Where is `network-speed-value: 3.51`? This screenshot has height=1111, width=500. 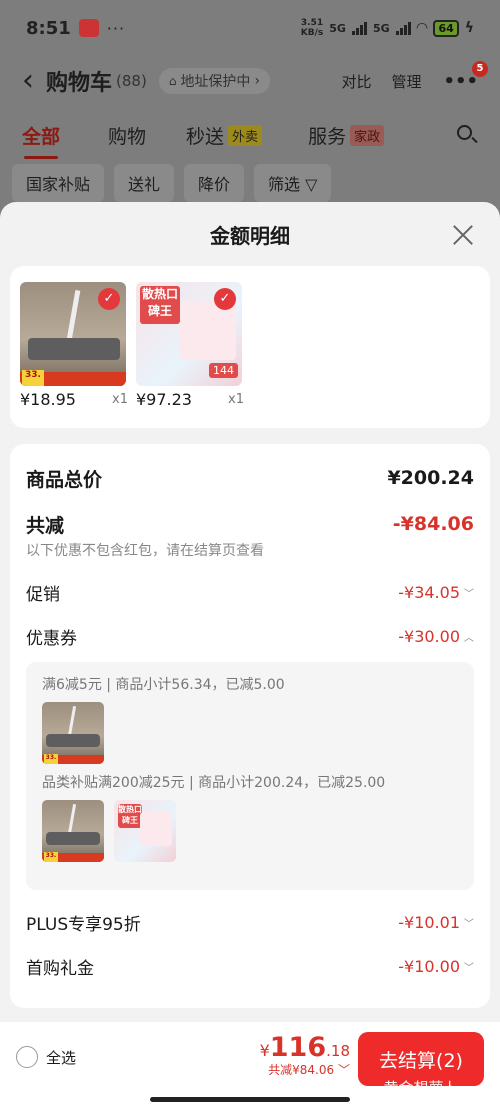
network-speed-value: 3.51 is located at coordinates (312, 23).